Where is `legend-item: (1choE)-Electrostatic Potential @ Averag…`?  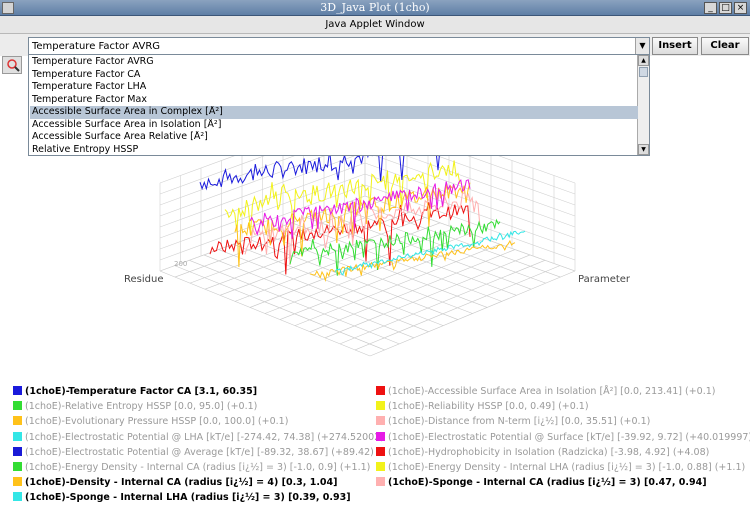 legend-item: (1choE)-Electrostatic Potential @ Averag… is located at coordinates (193, 453).